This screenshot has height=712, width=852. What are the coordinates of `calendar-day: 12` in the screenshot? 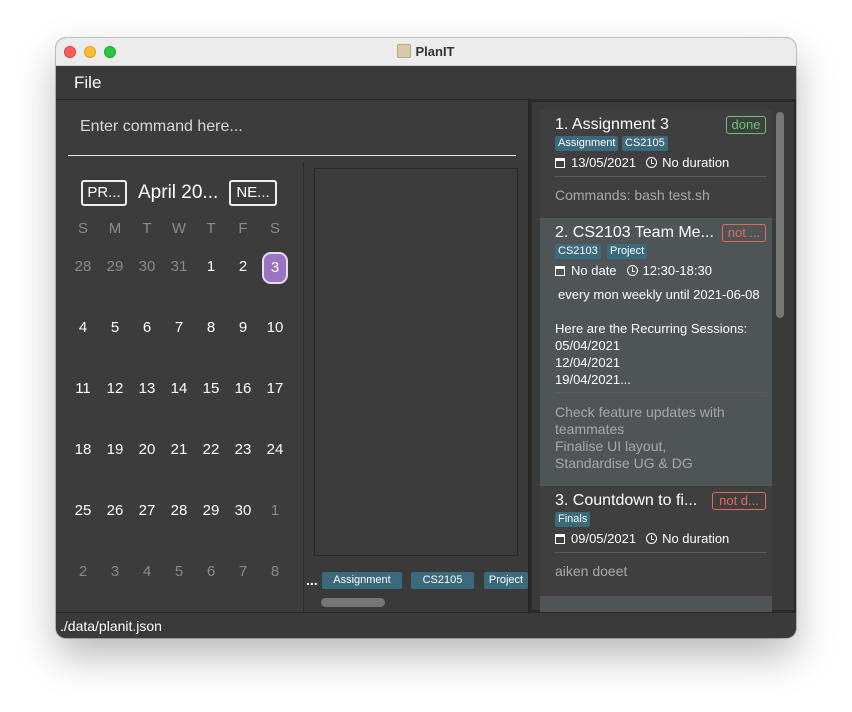 It's located at (115, 389).